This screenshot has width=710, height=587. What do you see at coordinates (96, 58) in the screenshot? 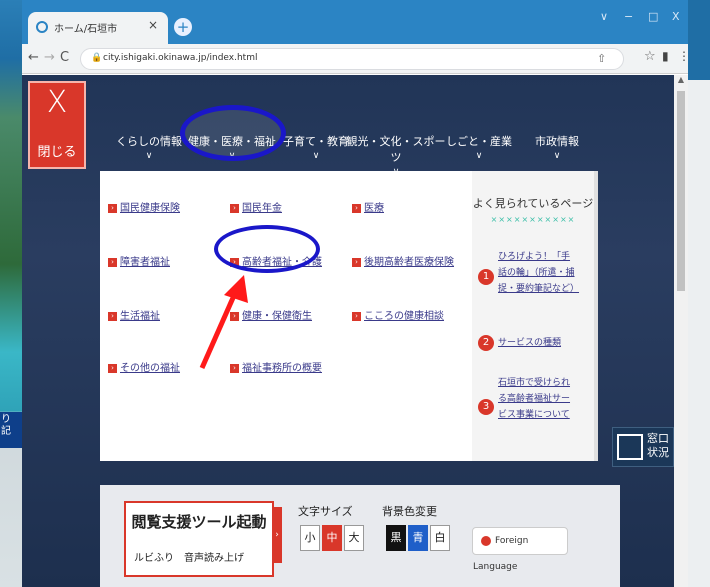
I see `lock-icon: 🔒` at bounding box center [96, 58].